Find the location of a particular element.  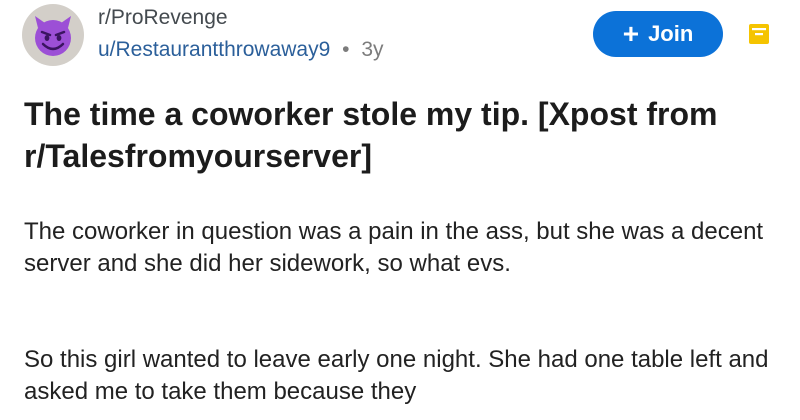

post-meta: u/Restaurantthrowaway9 • 3y is located at coordinates (241, 50).